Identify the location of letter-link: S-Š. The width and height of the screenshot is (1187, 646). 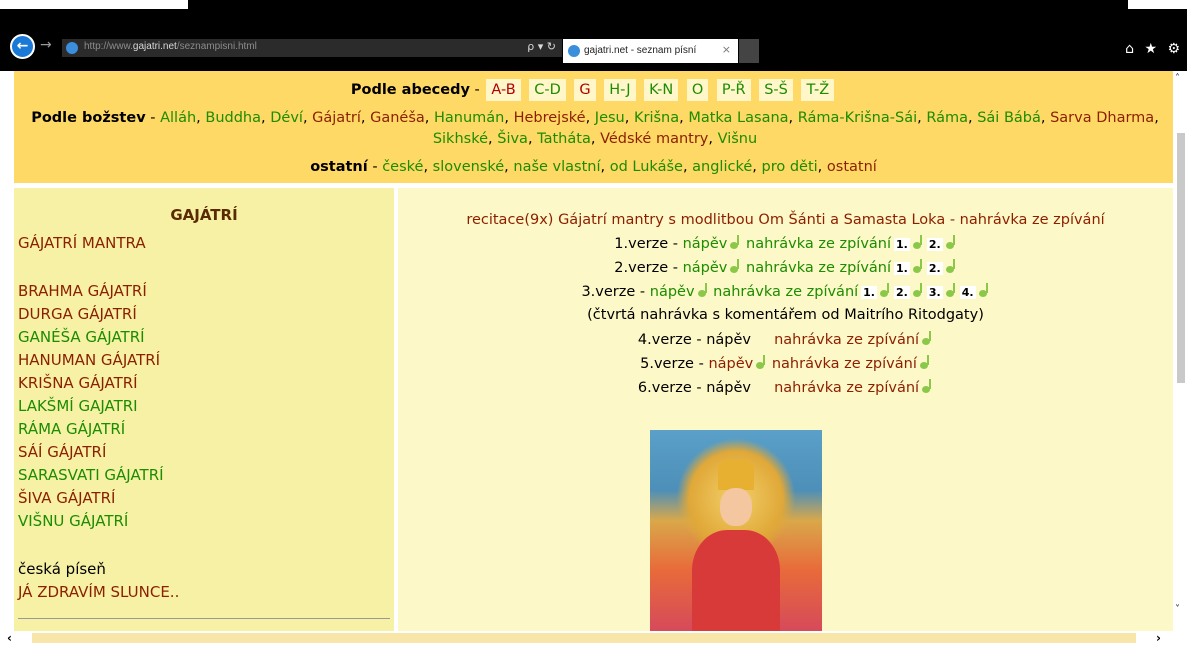
(776, 90).